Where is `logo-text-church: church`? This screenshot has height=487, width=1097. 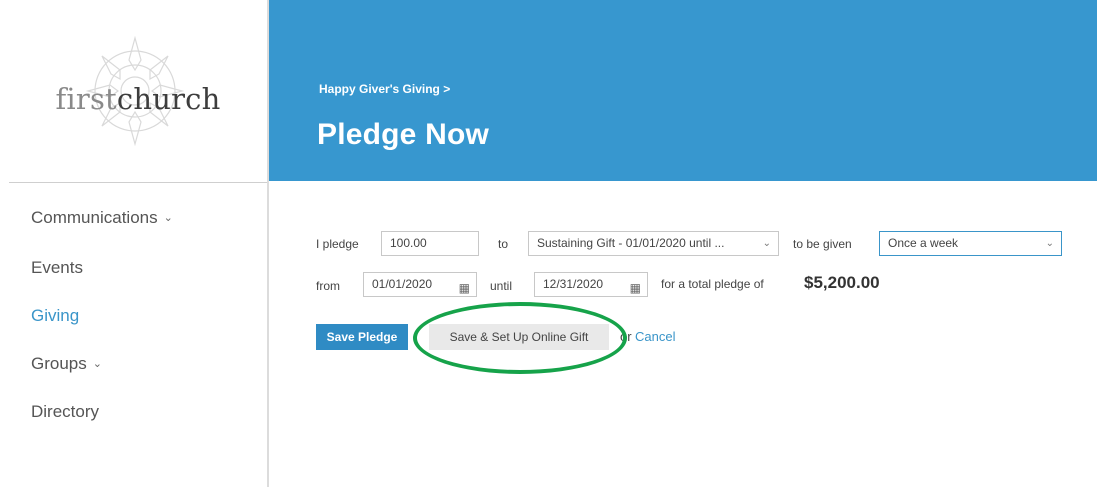 logo-text-church: church is located at coordinates (168, 99).